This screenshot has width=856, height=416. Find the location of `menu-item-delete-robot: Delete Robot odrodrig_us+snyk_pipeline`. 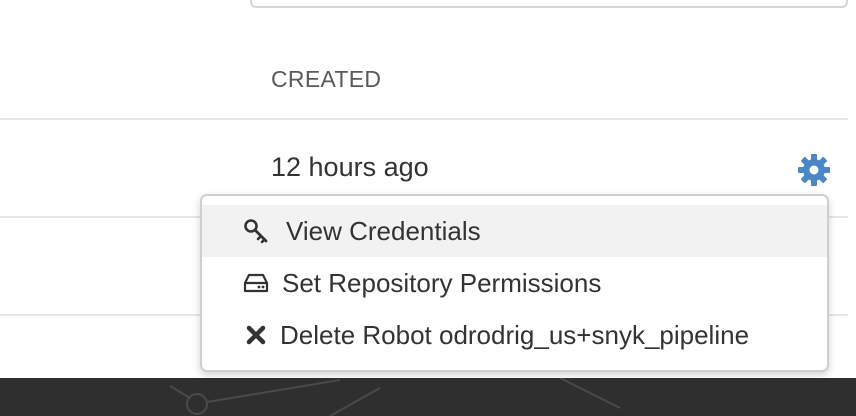

menu-item-delete-robot: Delete Robot odrodrig_us+snyk_pipeline is located at coordinates (514, 335).